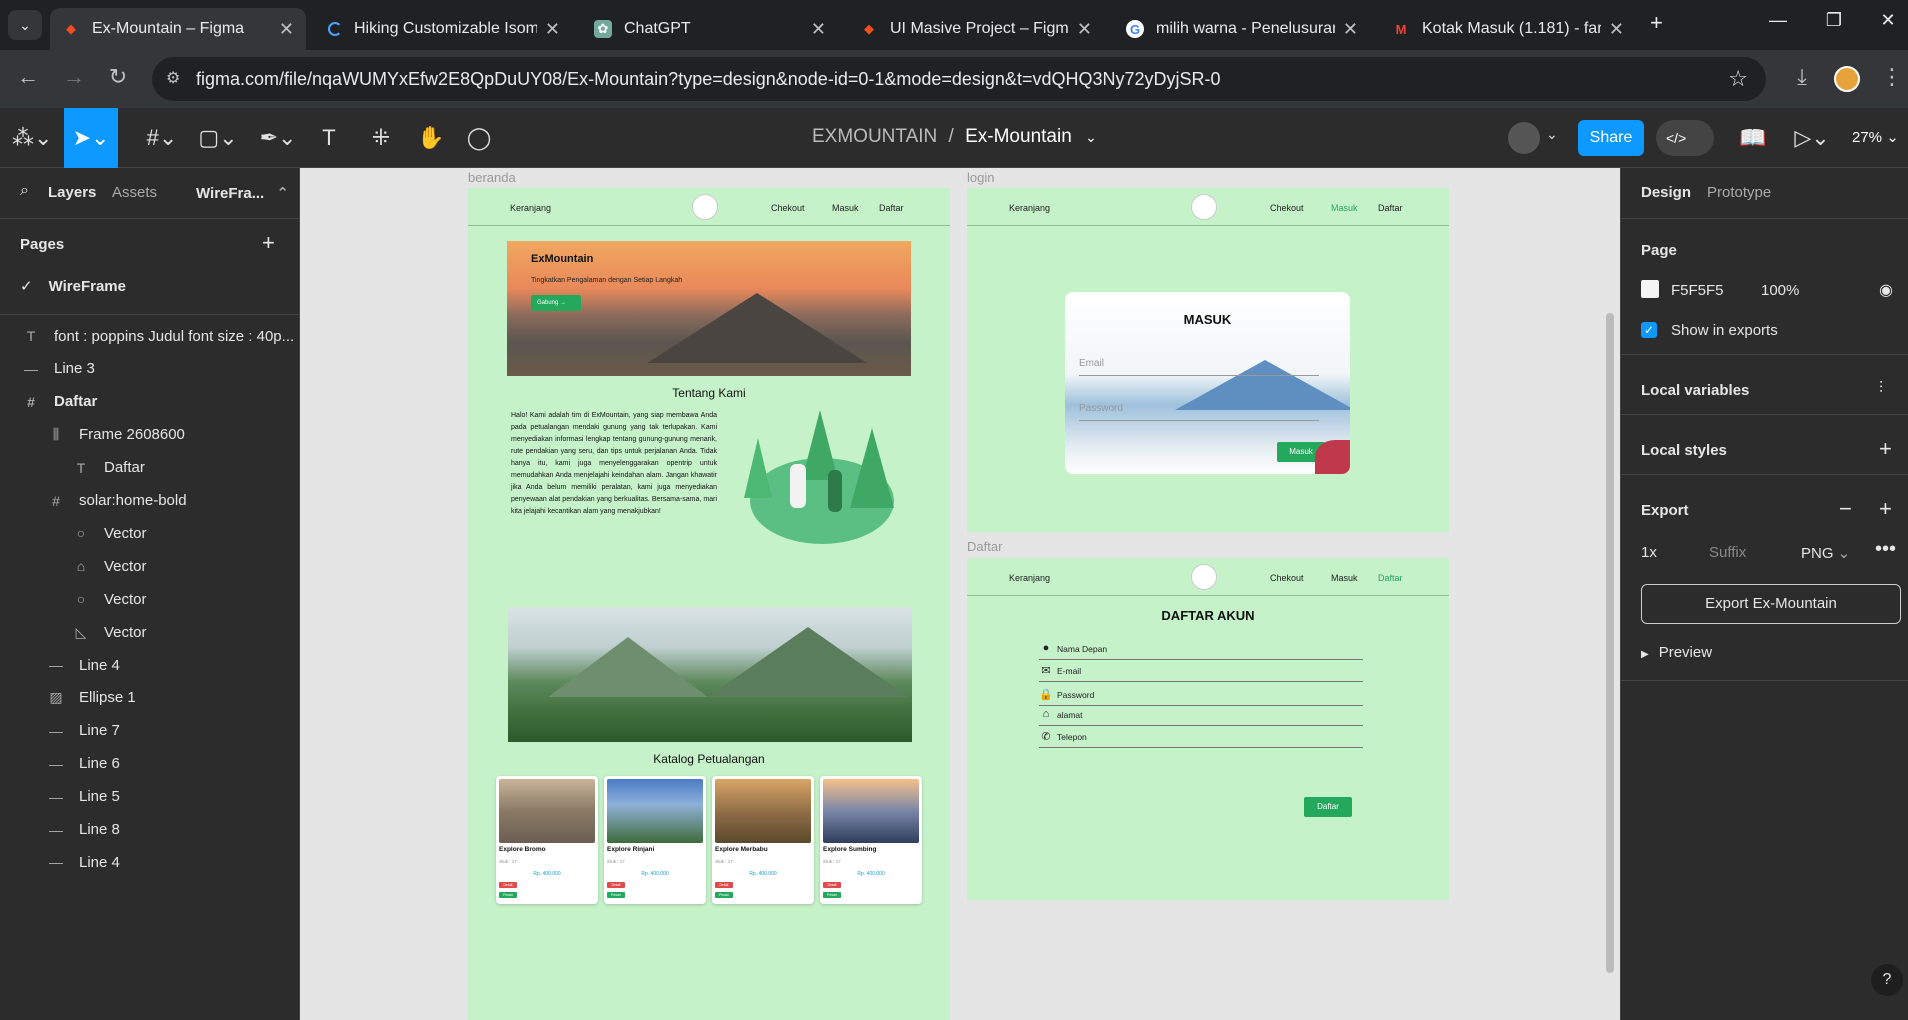 Image resolution: width=1908 pixels, height=1020 pixels. I want to click on move-tool-icon: ➤⌄, so click(91, 138).